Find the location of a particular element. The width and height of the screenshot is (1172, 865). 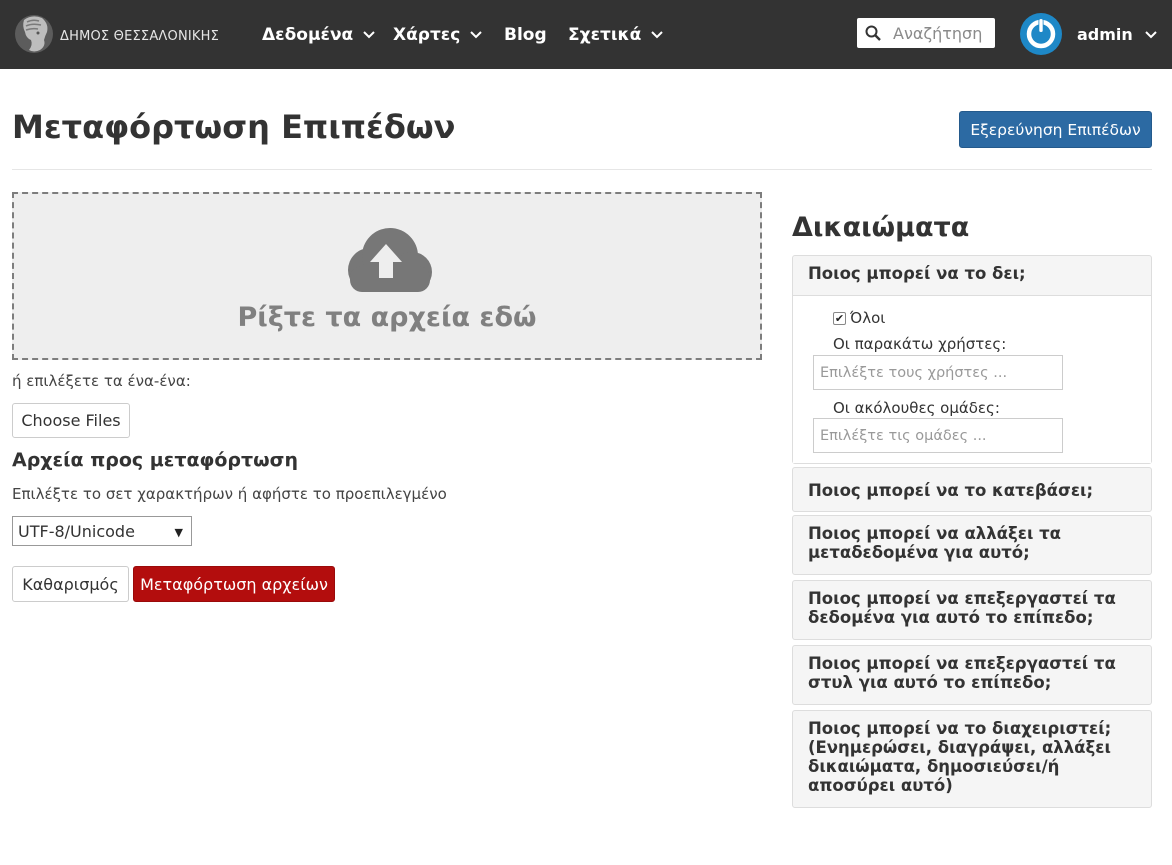

file-dropzone: Ρίξτε τα αρχεία εδώ is located at coordinates (387, 276).